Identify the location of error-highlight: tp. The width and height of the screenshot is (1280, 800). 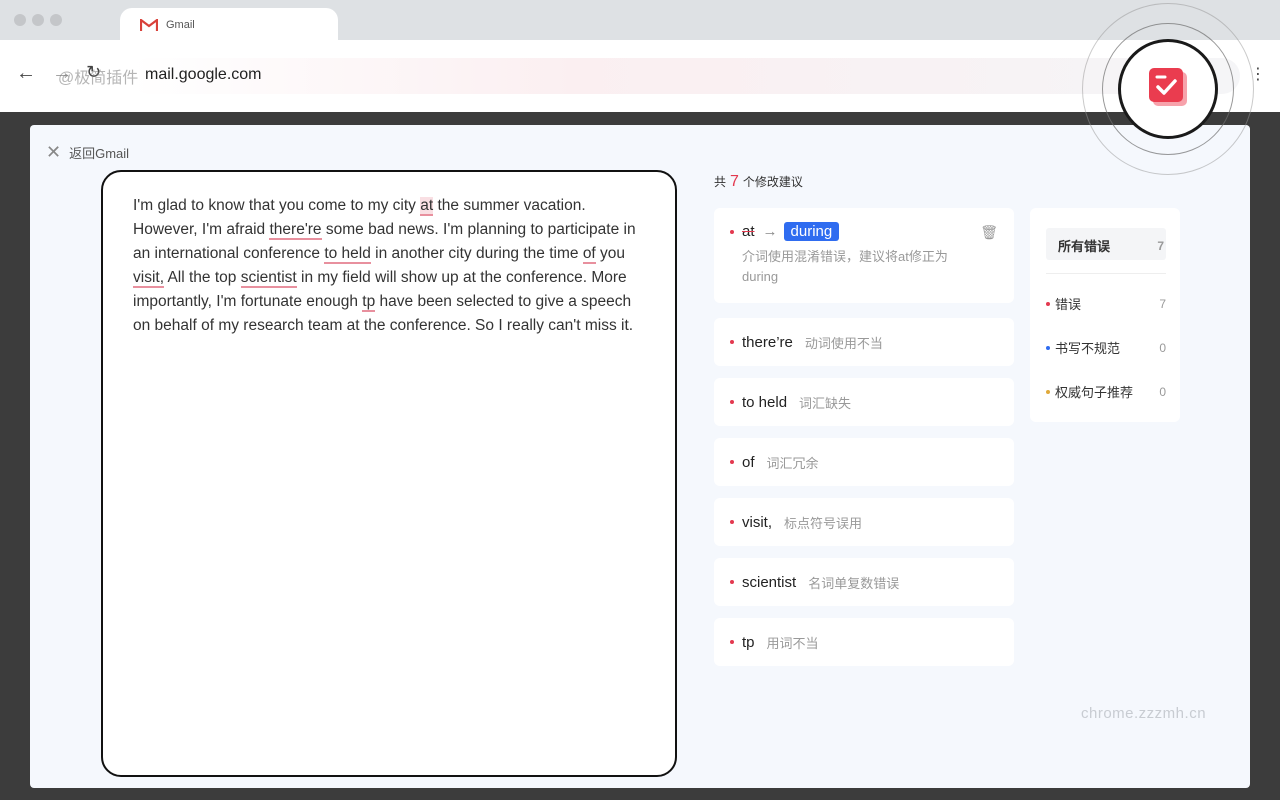
(369, 302).